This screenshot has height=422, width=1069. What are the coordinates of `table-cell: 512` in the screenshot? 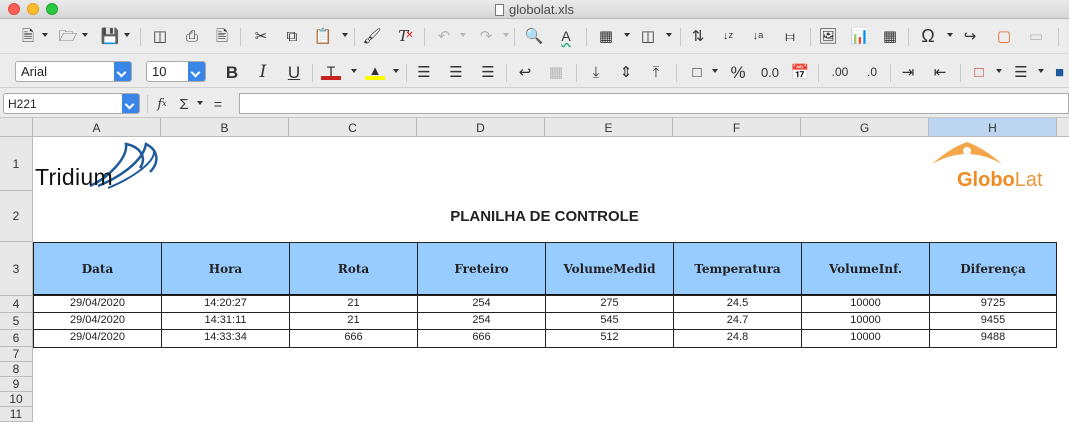 It's located at (609, 338).